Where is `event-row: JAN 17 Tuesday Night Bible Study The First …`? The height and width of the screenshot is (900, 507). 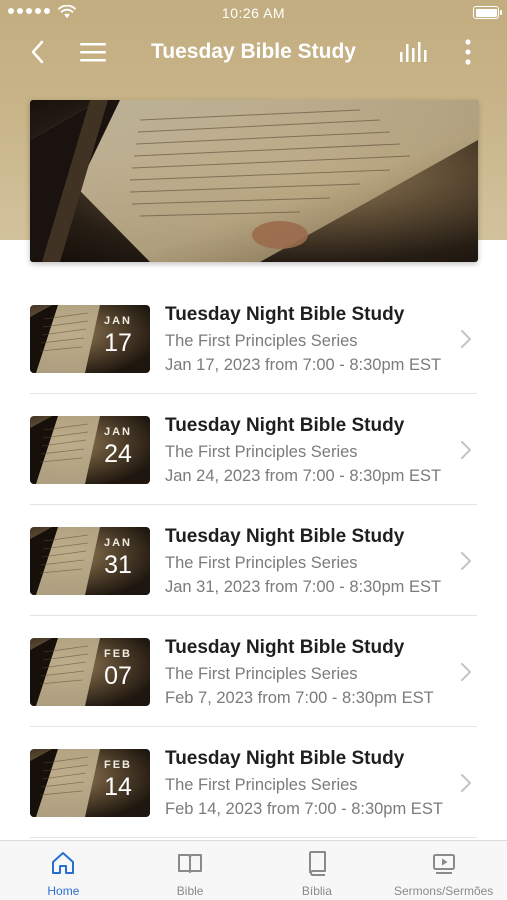
event-row: JAN 17 Tuesday Night Bible Study The First … is located at coordinates (253, 338).